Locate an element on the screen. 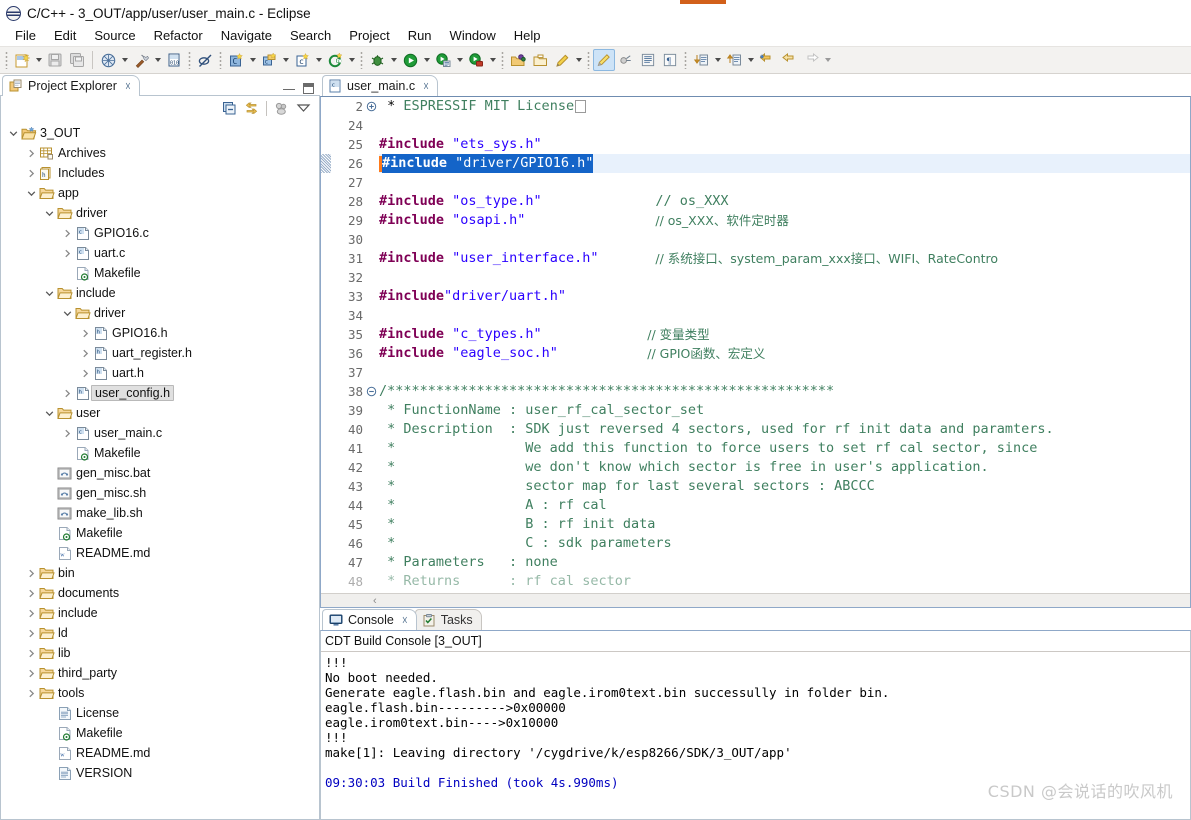 Image resolution: width=1191 pixels, height=820 pixels. next-annotation-dropdown-arrow is located at coordinates (717, 60).